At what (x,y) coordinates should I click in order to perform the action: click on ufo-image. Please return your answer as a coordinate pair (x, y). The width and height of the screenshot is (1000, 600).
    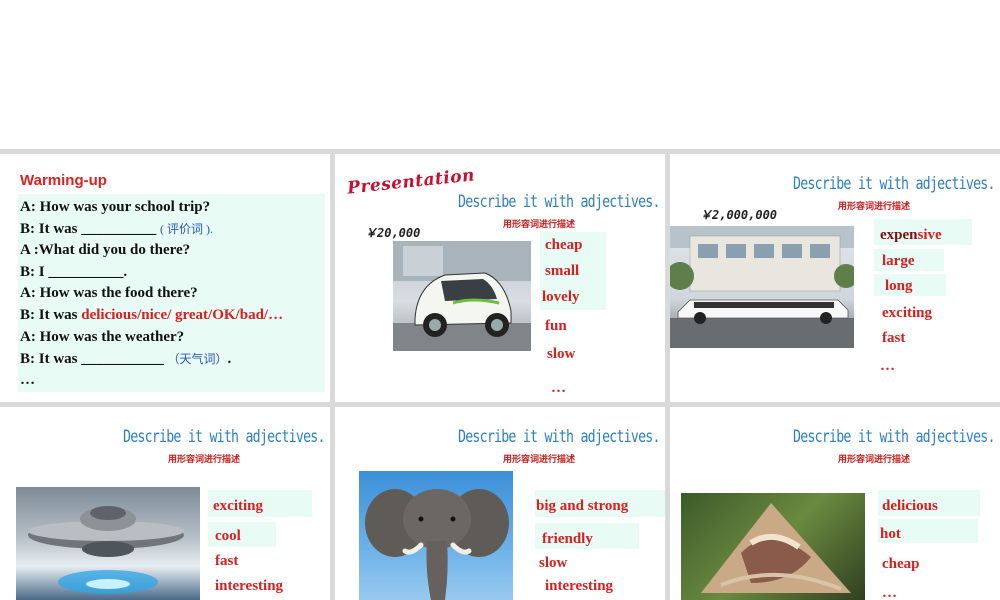
    Looking at the image, I should click on (108, 543).